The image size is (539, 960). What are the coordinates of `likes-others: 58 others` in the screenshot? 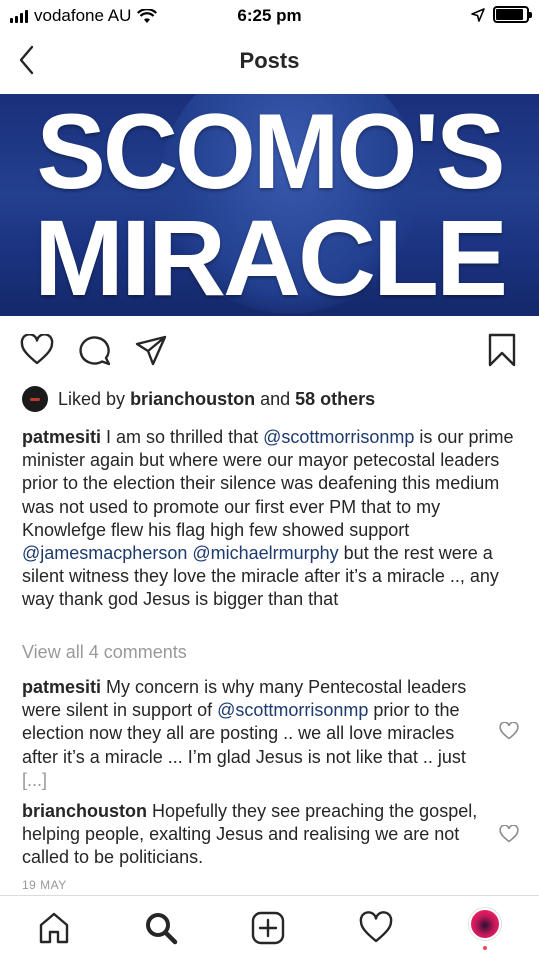 It's located at (335, 399).